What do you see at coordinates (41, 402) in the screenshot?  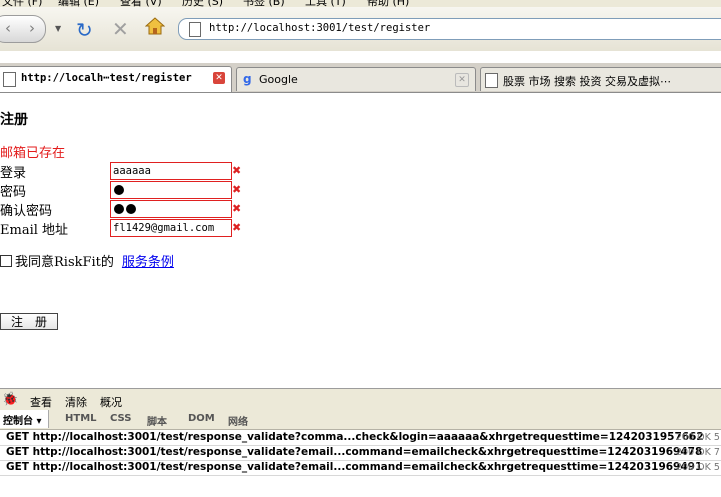 I see `inspect-button: 查看` at bounding box center [41, 402].